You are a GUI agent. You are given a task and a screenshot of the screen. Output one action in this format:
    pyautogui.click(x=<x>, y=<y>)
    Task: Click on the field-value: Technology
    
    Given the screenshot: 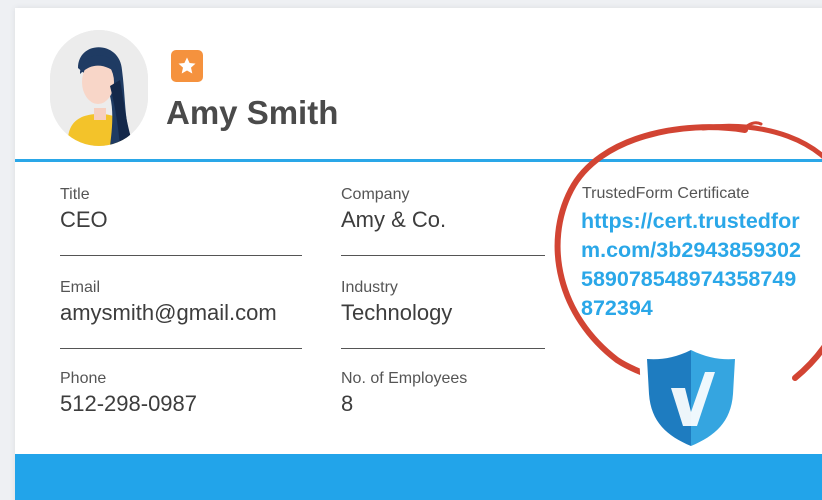 What is the action you would take?
    pyautogui.click(x=397, y=312)
    